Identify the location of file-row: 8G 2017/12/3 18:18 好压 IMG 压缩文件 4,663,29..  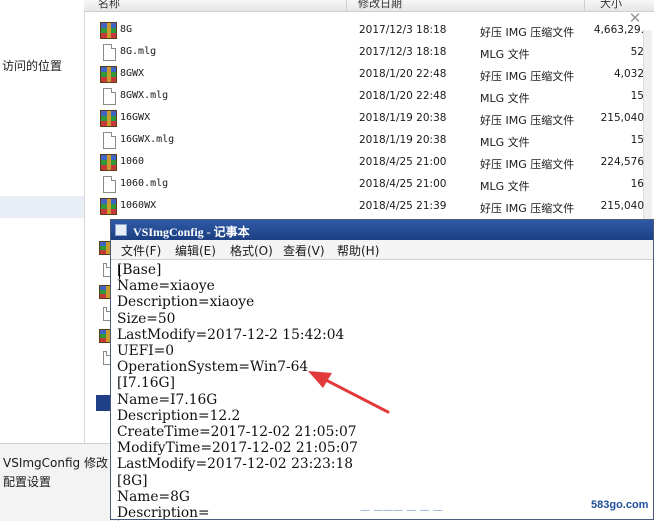
(371, 31).